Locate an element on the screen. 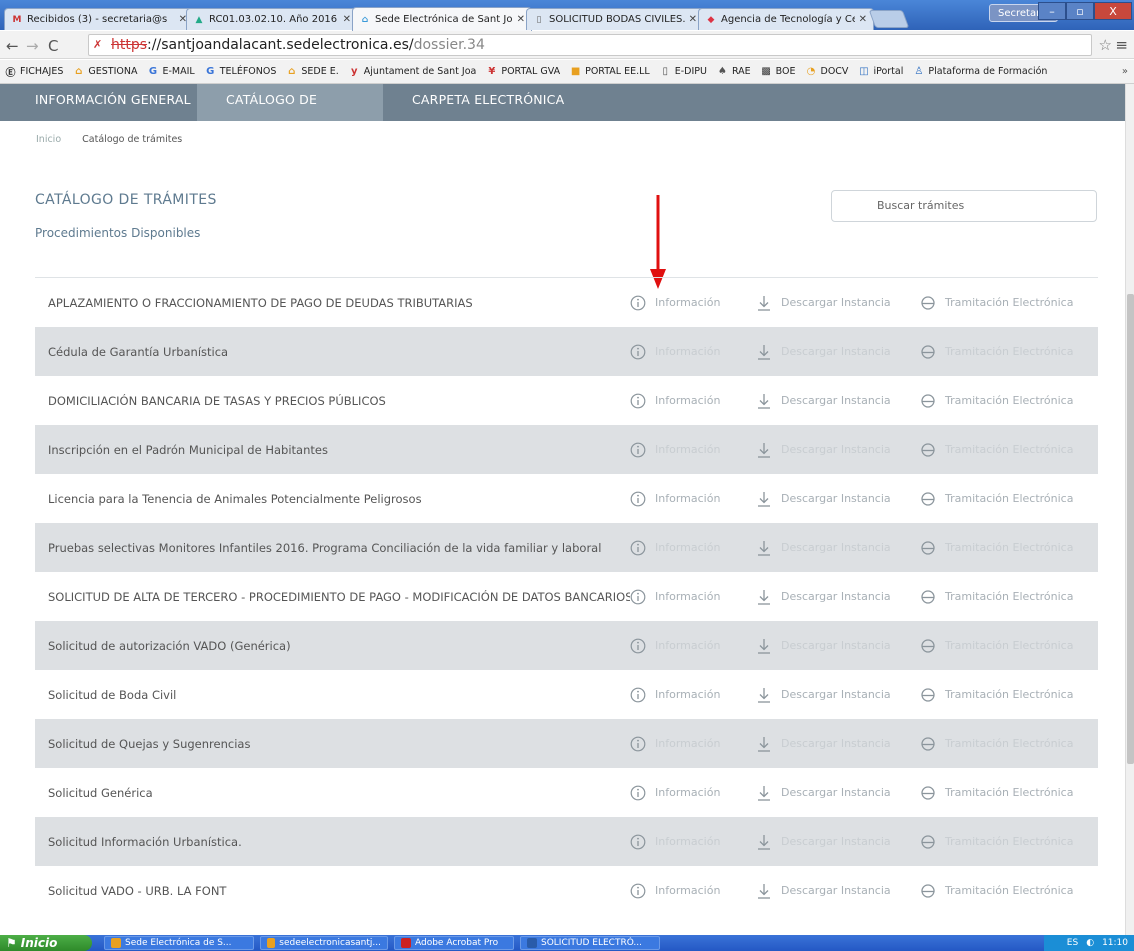 The height and width of the screenshot is (951, 1134). procedure-name: Solicitud de Boda Civil is located at coordinates (332, 695).